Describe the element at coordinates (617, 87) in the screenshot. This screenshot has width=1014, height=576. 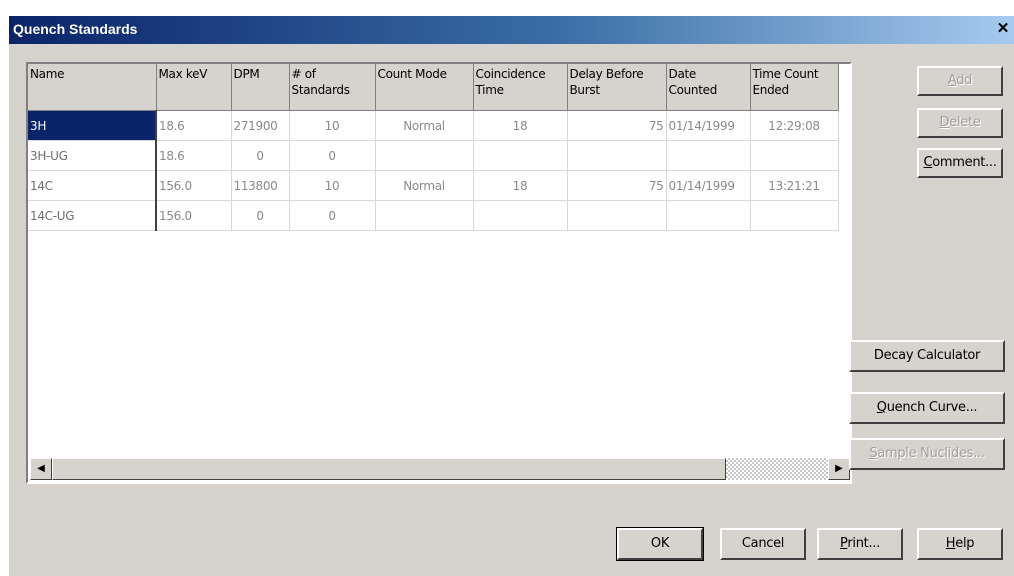
I see `column-header-delay-before-burst: Delay Before Burst` at that location.